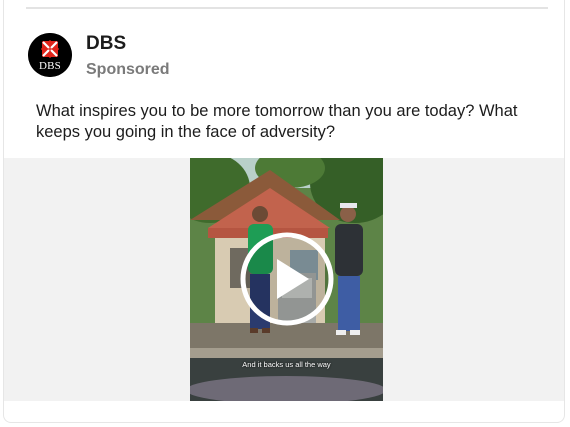 The height and width of the screenshot is (427, 570). I want to click on play-button, so click(287, 279).